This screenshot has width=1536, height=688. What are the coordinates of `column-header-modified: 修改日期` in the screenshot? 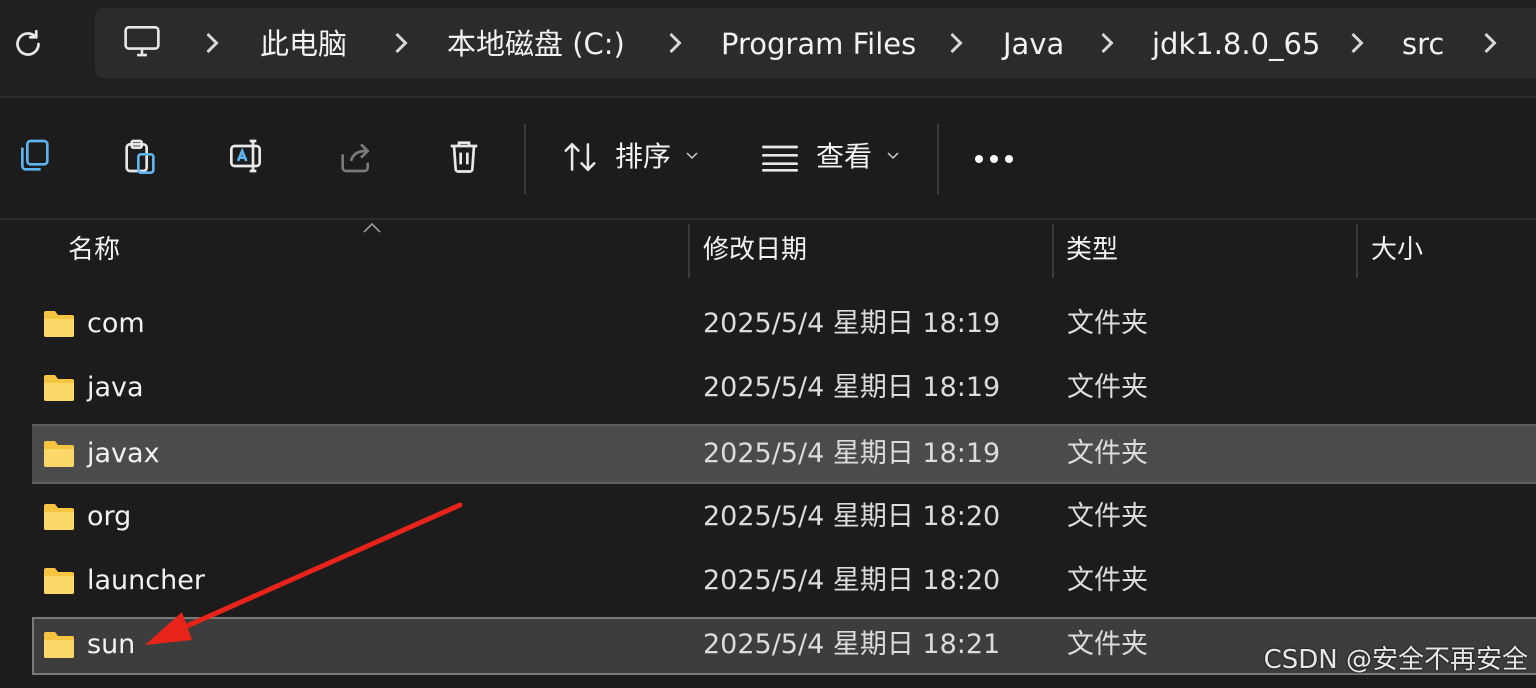 It's located at (871, 251).